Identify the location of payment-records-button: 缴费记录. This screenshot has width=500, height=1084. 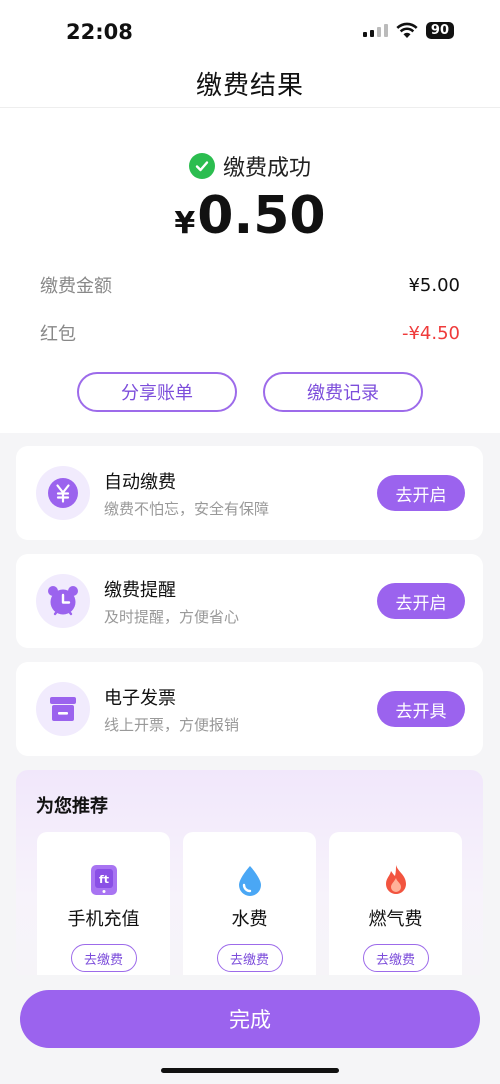
(343, 392).